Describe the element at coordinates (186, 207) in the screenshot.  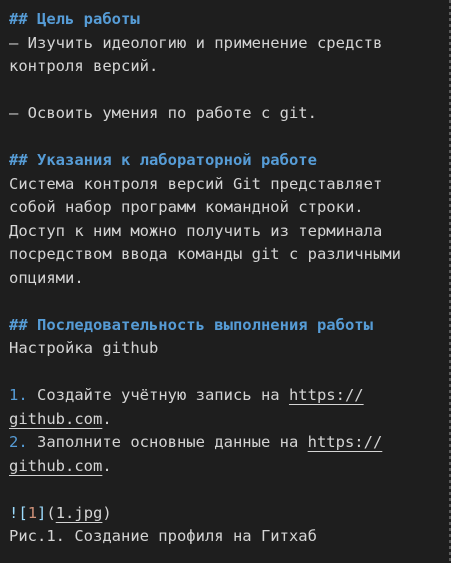
I see `text-line: собой набор программ командной строки.` at that location.